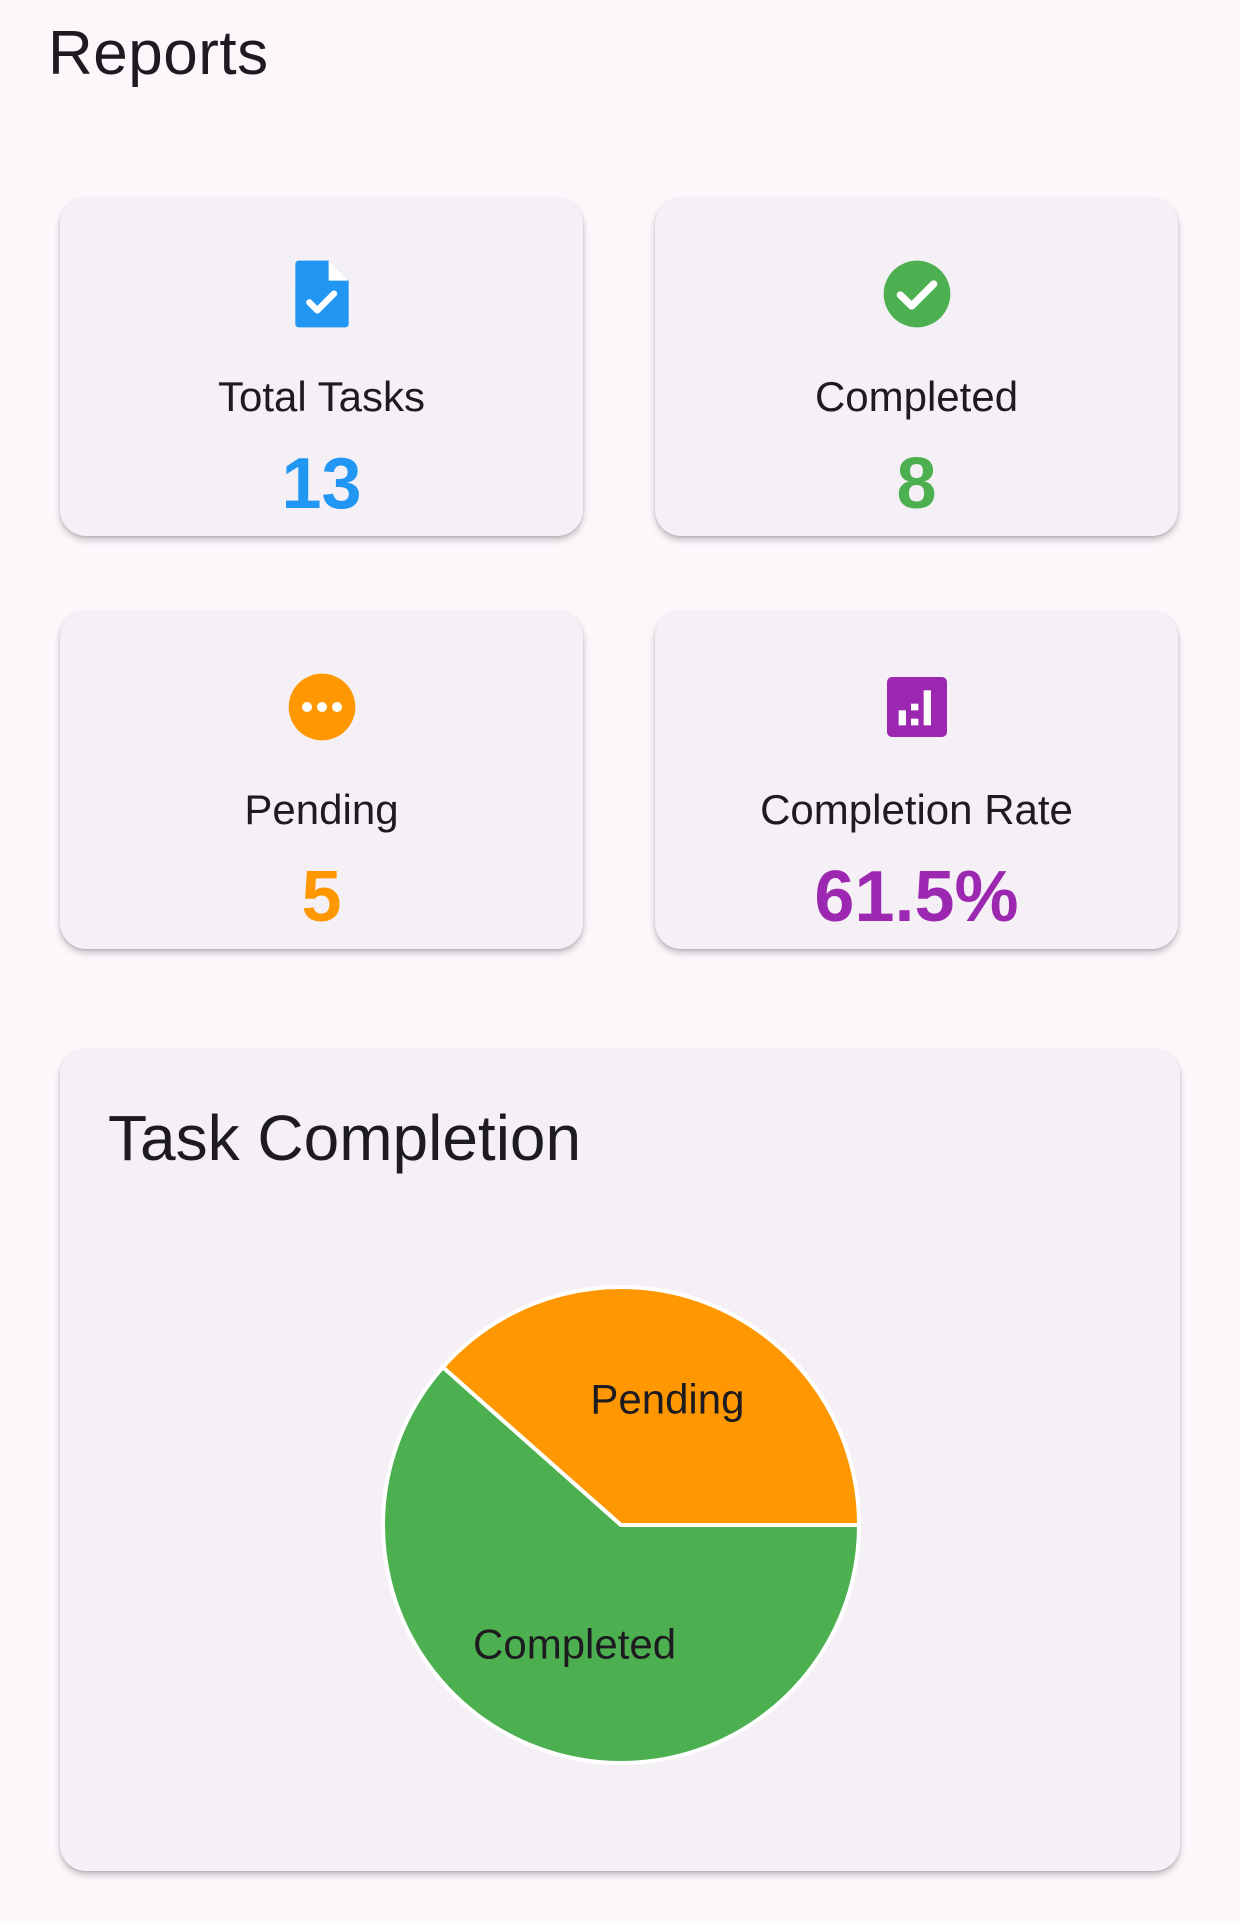 The height and width of the screenshot is (1921, 1240). Describe the element at coordinates (916, 484) in the screenshot. I see `completed-value: 8` at that location.